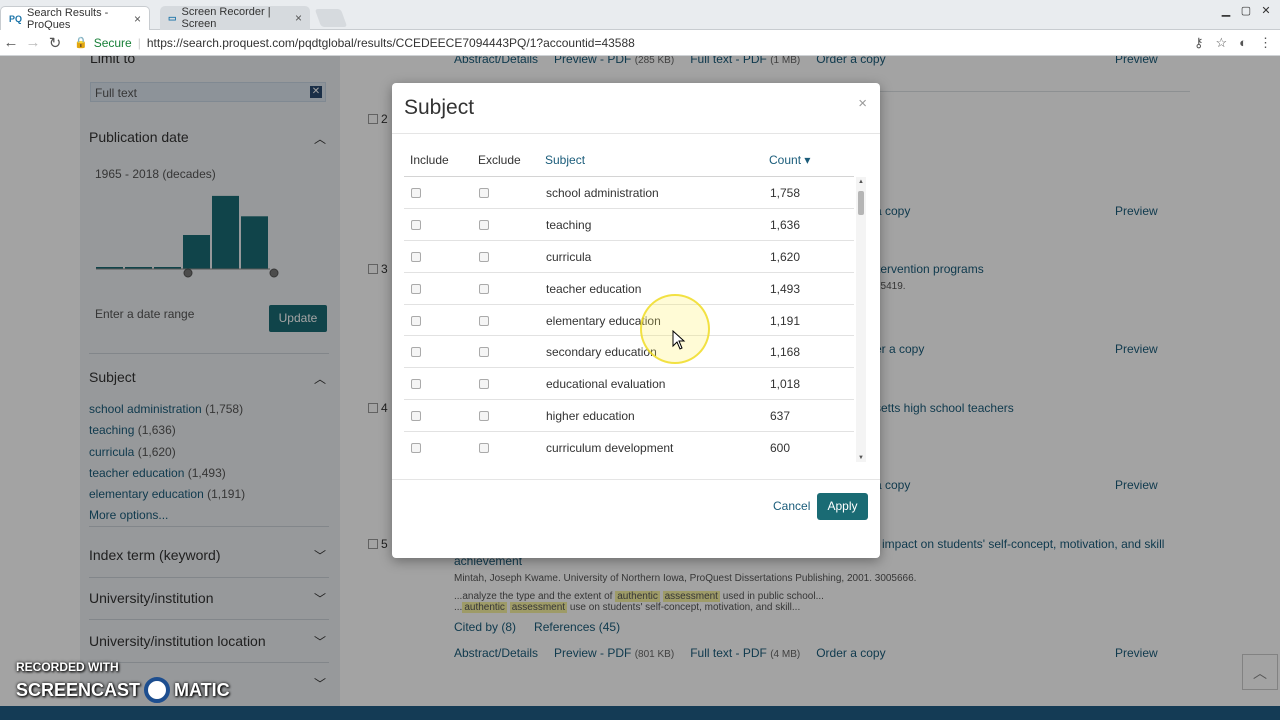  I want to click on watermark-brand: SCREENCAST, so click(78, 689).